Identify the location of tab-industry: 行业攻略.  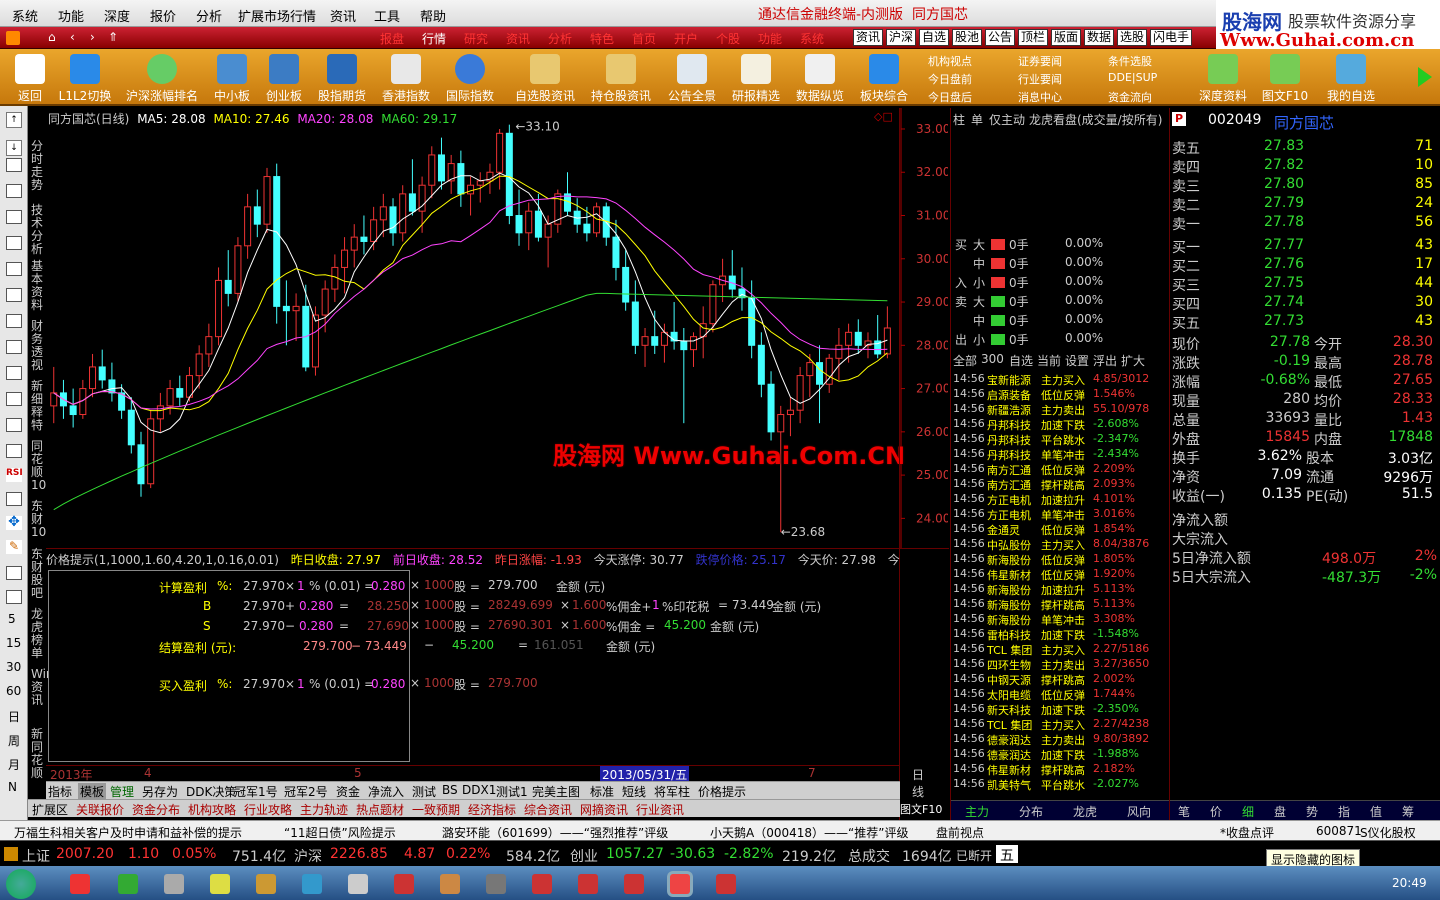
(268, 809).